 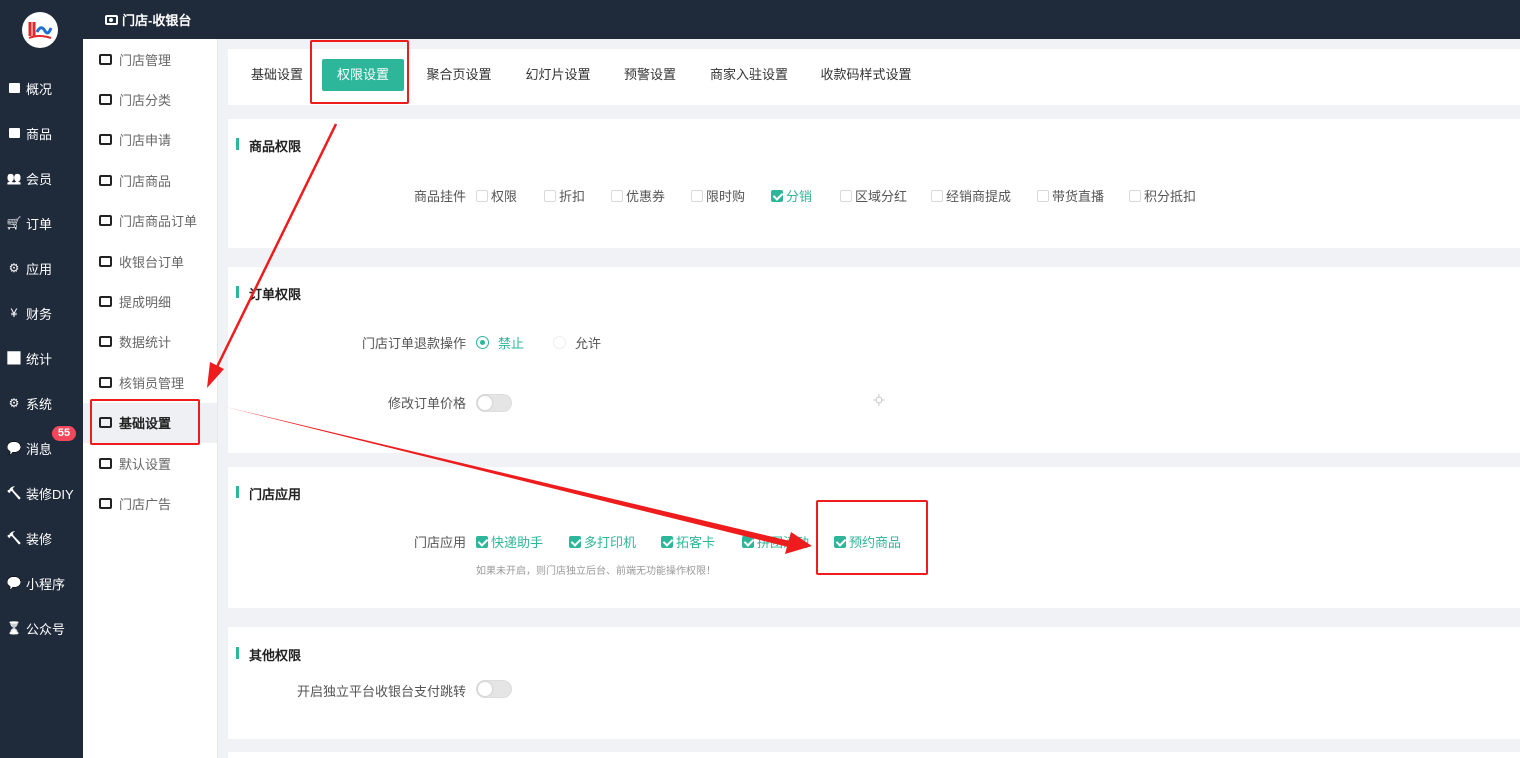 I want to click on checkbox-option: 优惠券, so click(x=638, y=195).